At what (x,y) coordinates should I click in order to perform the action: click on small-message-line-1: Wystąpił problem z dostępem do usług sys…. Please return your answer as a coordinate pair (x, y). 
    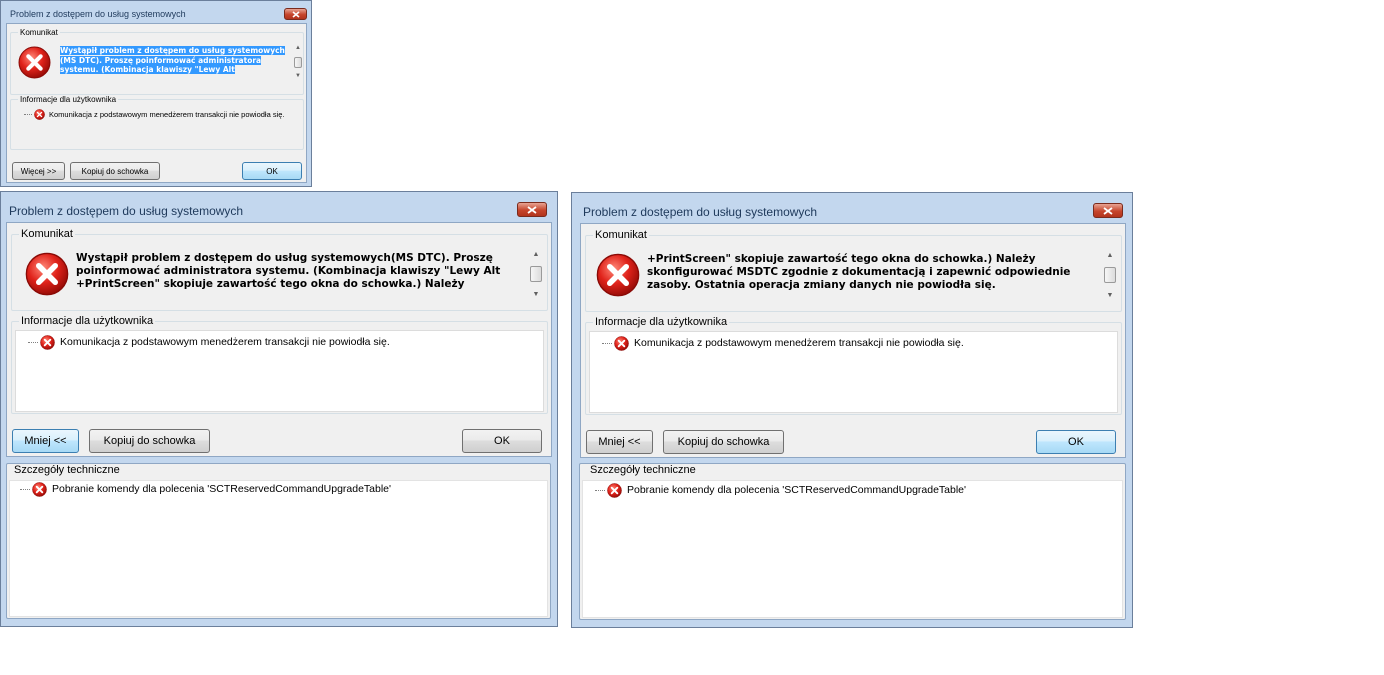
    Looking at the image, I should click on (172, 50).